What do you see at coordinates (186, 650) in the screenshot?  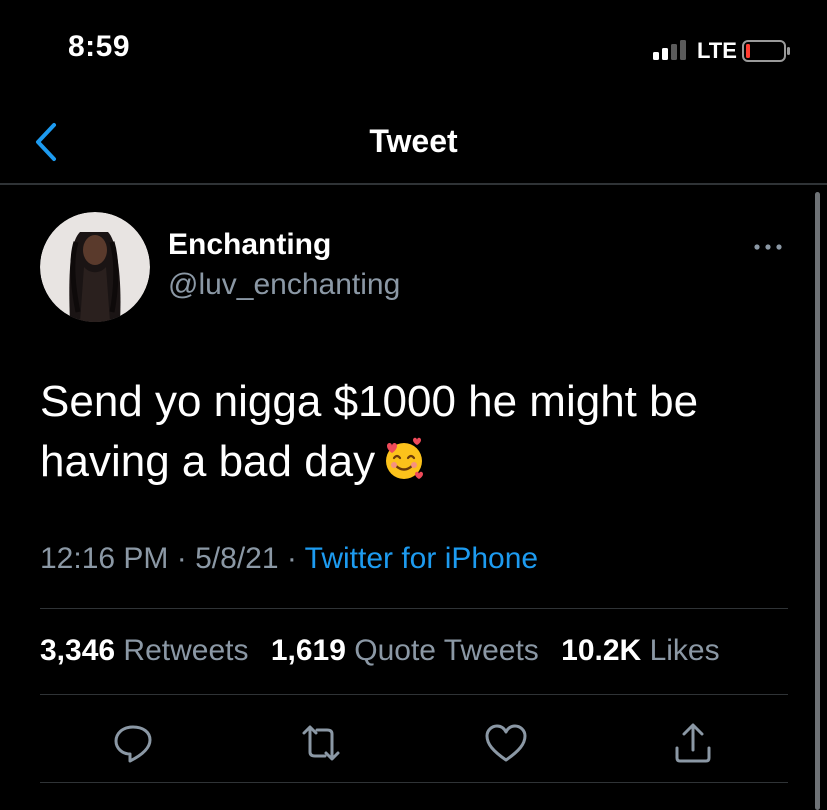 I see `retweets-label: Retweets` at bounding box center [186, 650].